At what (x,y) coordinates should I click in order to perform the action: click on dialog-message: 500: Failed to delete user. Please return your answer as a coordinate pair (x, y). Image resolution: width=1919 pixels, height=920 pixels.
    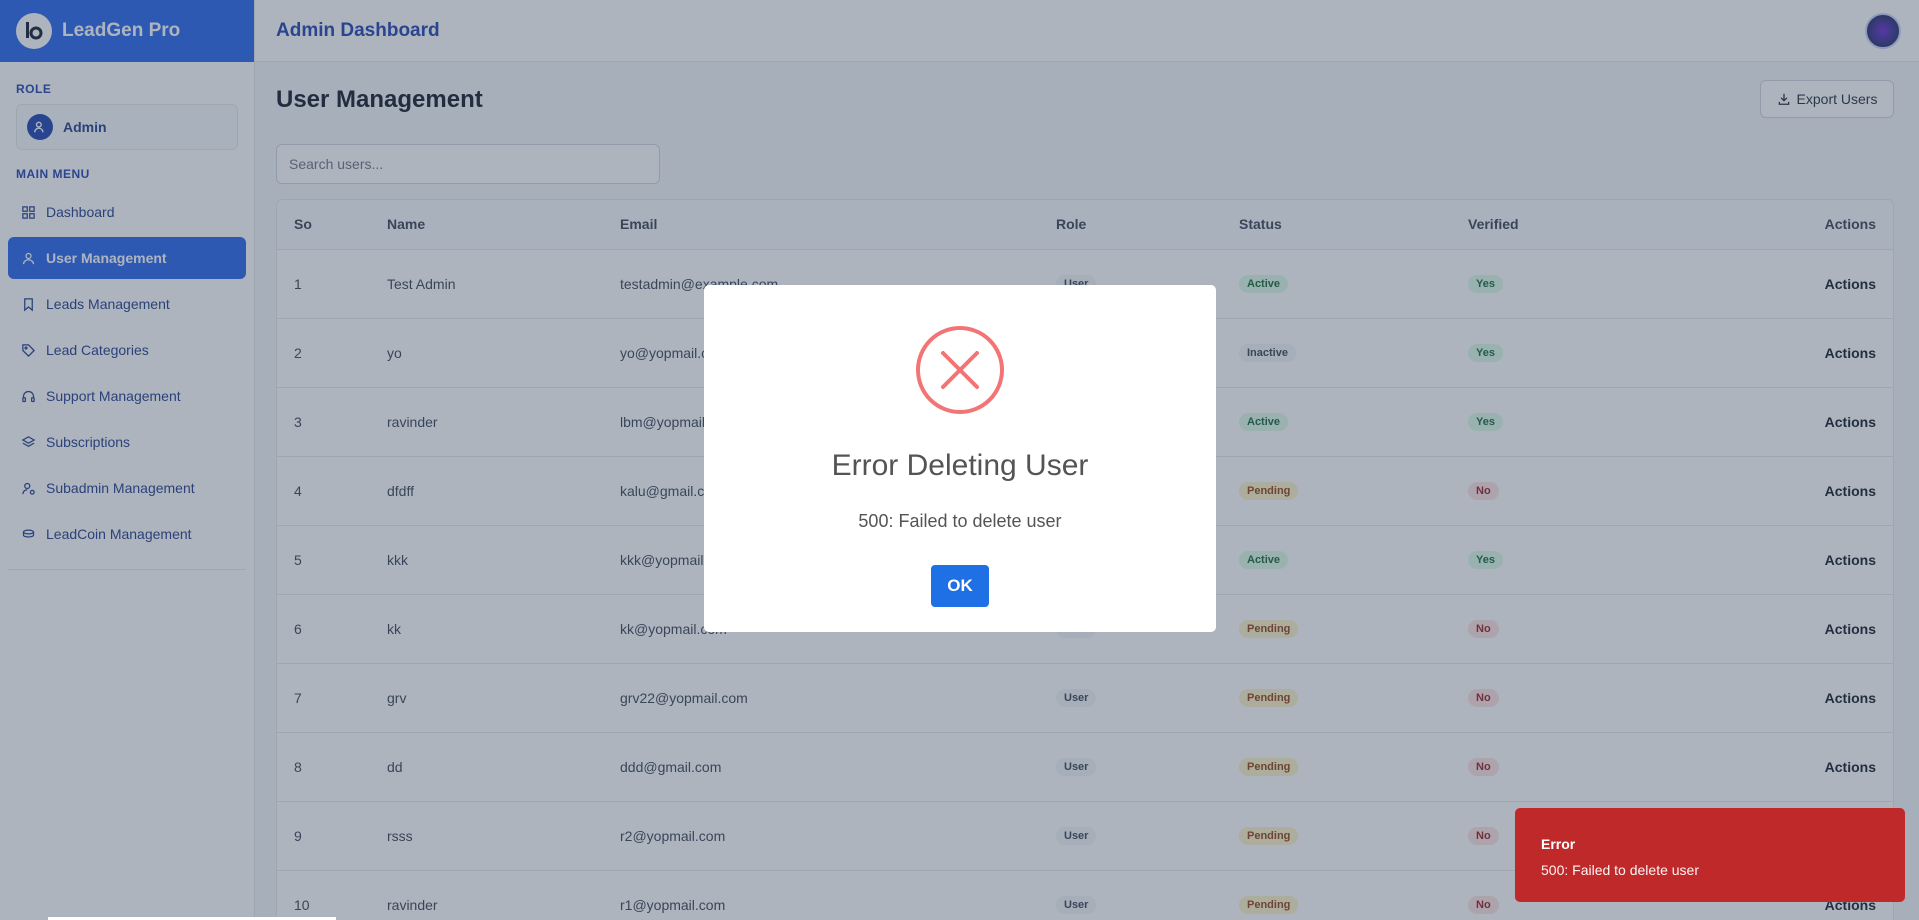
    Looking at the image, I should click on (960, 521).